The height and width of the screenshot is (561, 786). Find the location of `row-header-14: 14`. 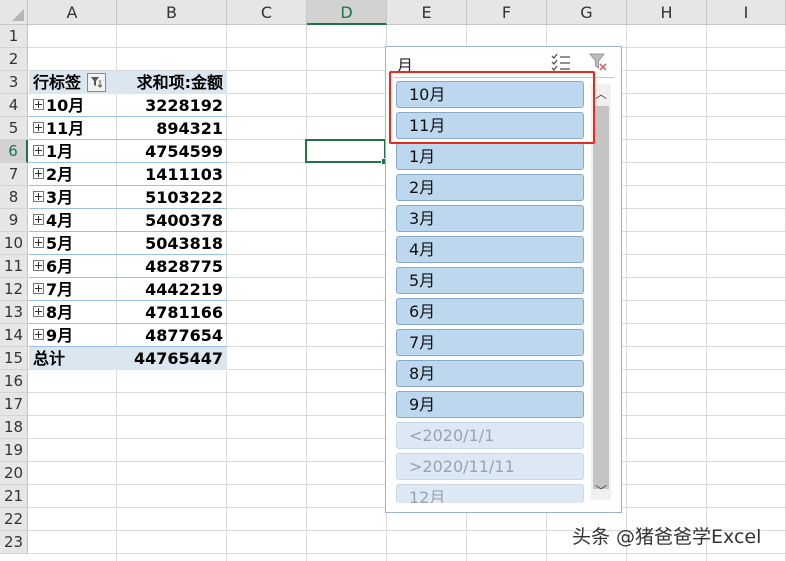

row-header-14: 14 is located at coordinates (14, 335).